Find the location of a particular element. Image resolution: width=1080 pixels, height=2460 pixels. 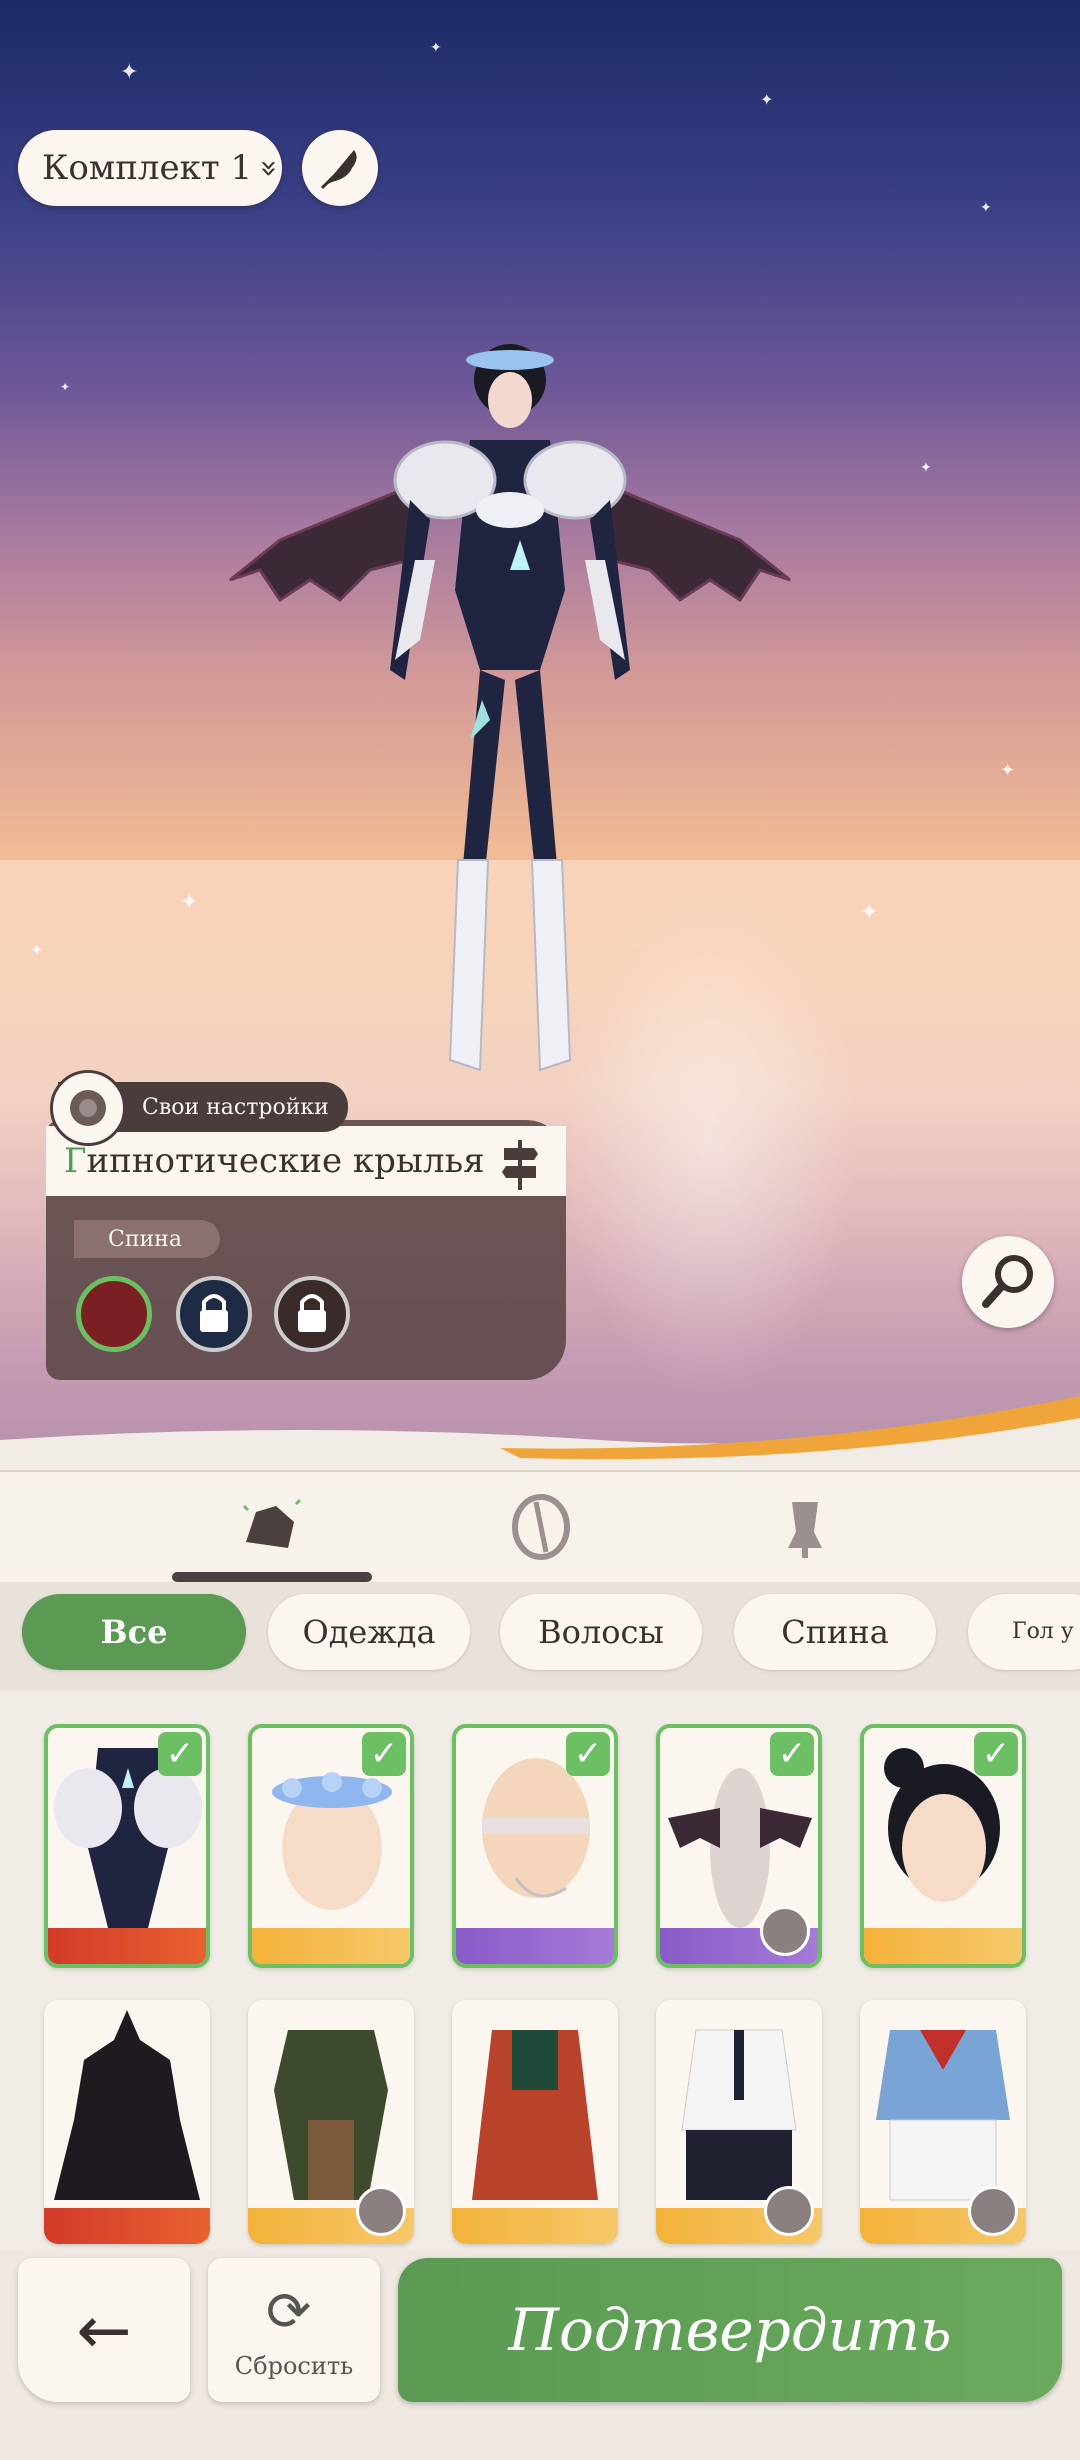

item-card-sailor-uniform is located at coordinates (943, 2122).